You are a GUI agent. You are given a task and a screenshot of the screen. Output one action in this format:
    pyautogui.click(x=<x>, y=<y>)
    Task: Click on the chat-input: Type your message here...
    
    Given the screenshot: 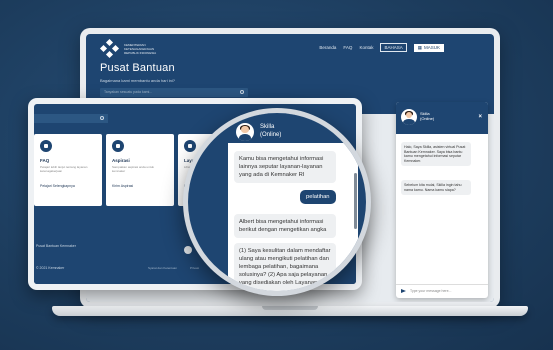 What is the action you would take?
    pyautogui.click(x=442, y=291)
    